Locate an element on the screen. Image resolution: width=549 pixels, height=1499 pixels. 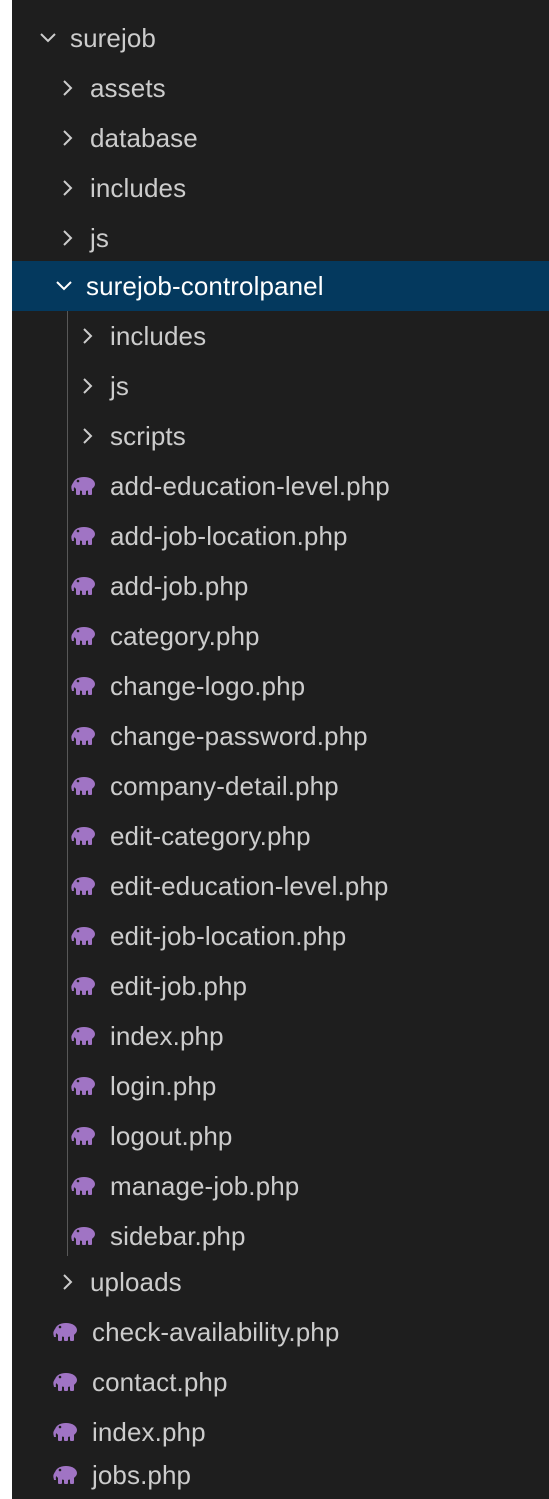
tree-folder-scripts: scripts is located at coordinates (280, 436).